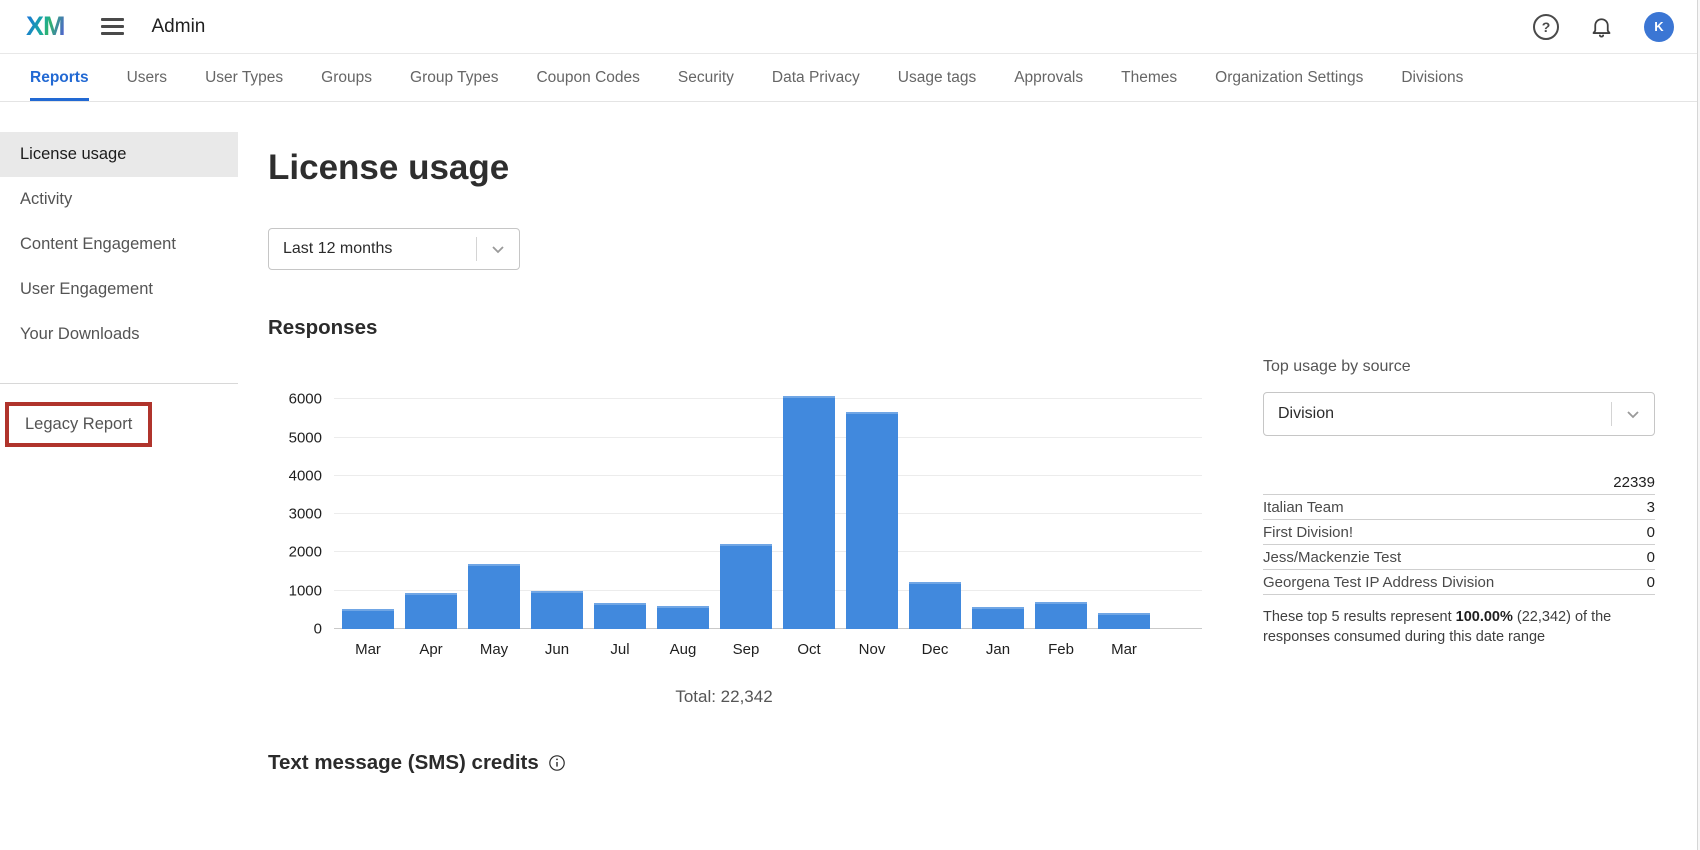 This screenshot has height=850, width=1700. Describe the element at coordinates (1149, 77) in the screenshot. I see `tab-themes: Themes` at that location.